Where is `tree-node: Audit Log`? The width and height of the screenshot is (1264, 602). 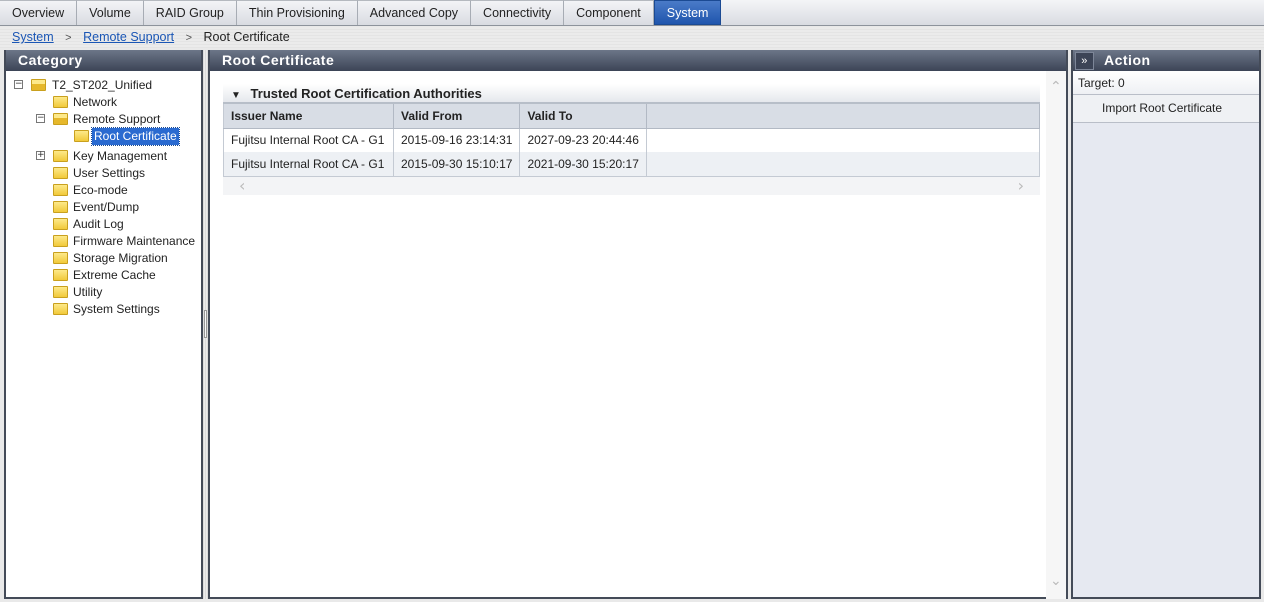 tree-node: Audit Log is located at coordinates (103, 224).